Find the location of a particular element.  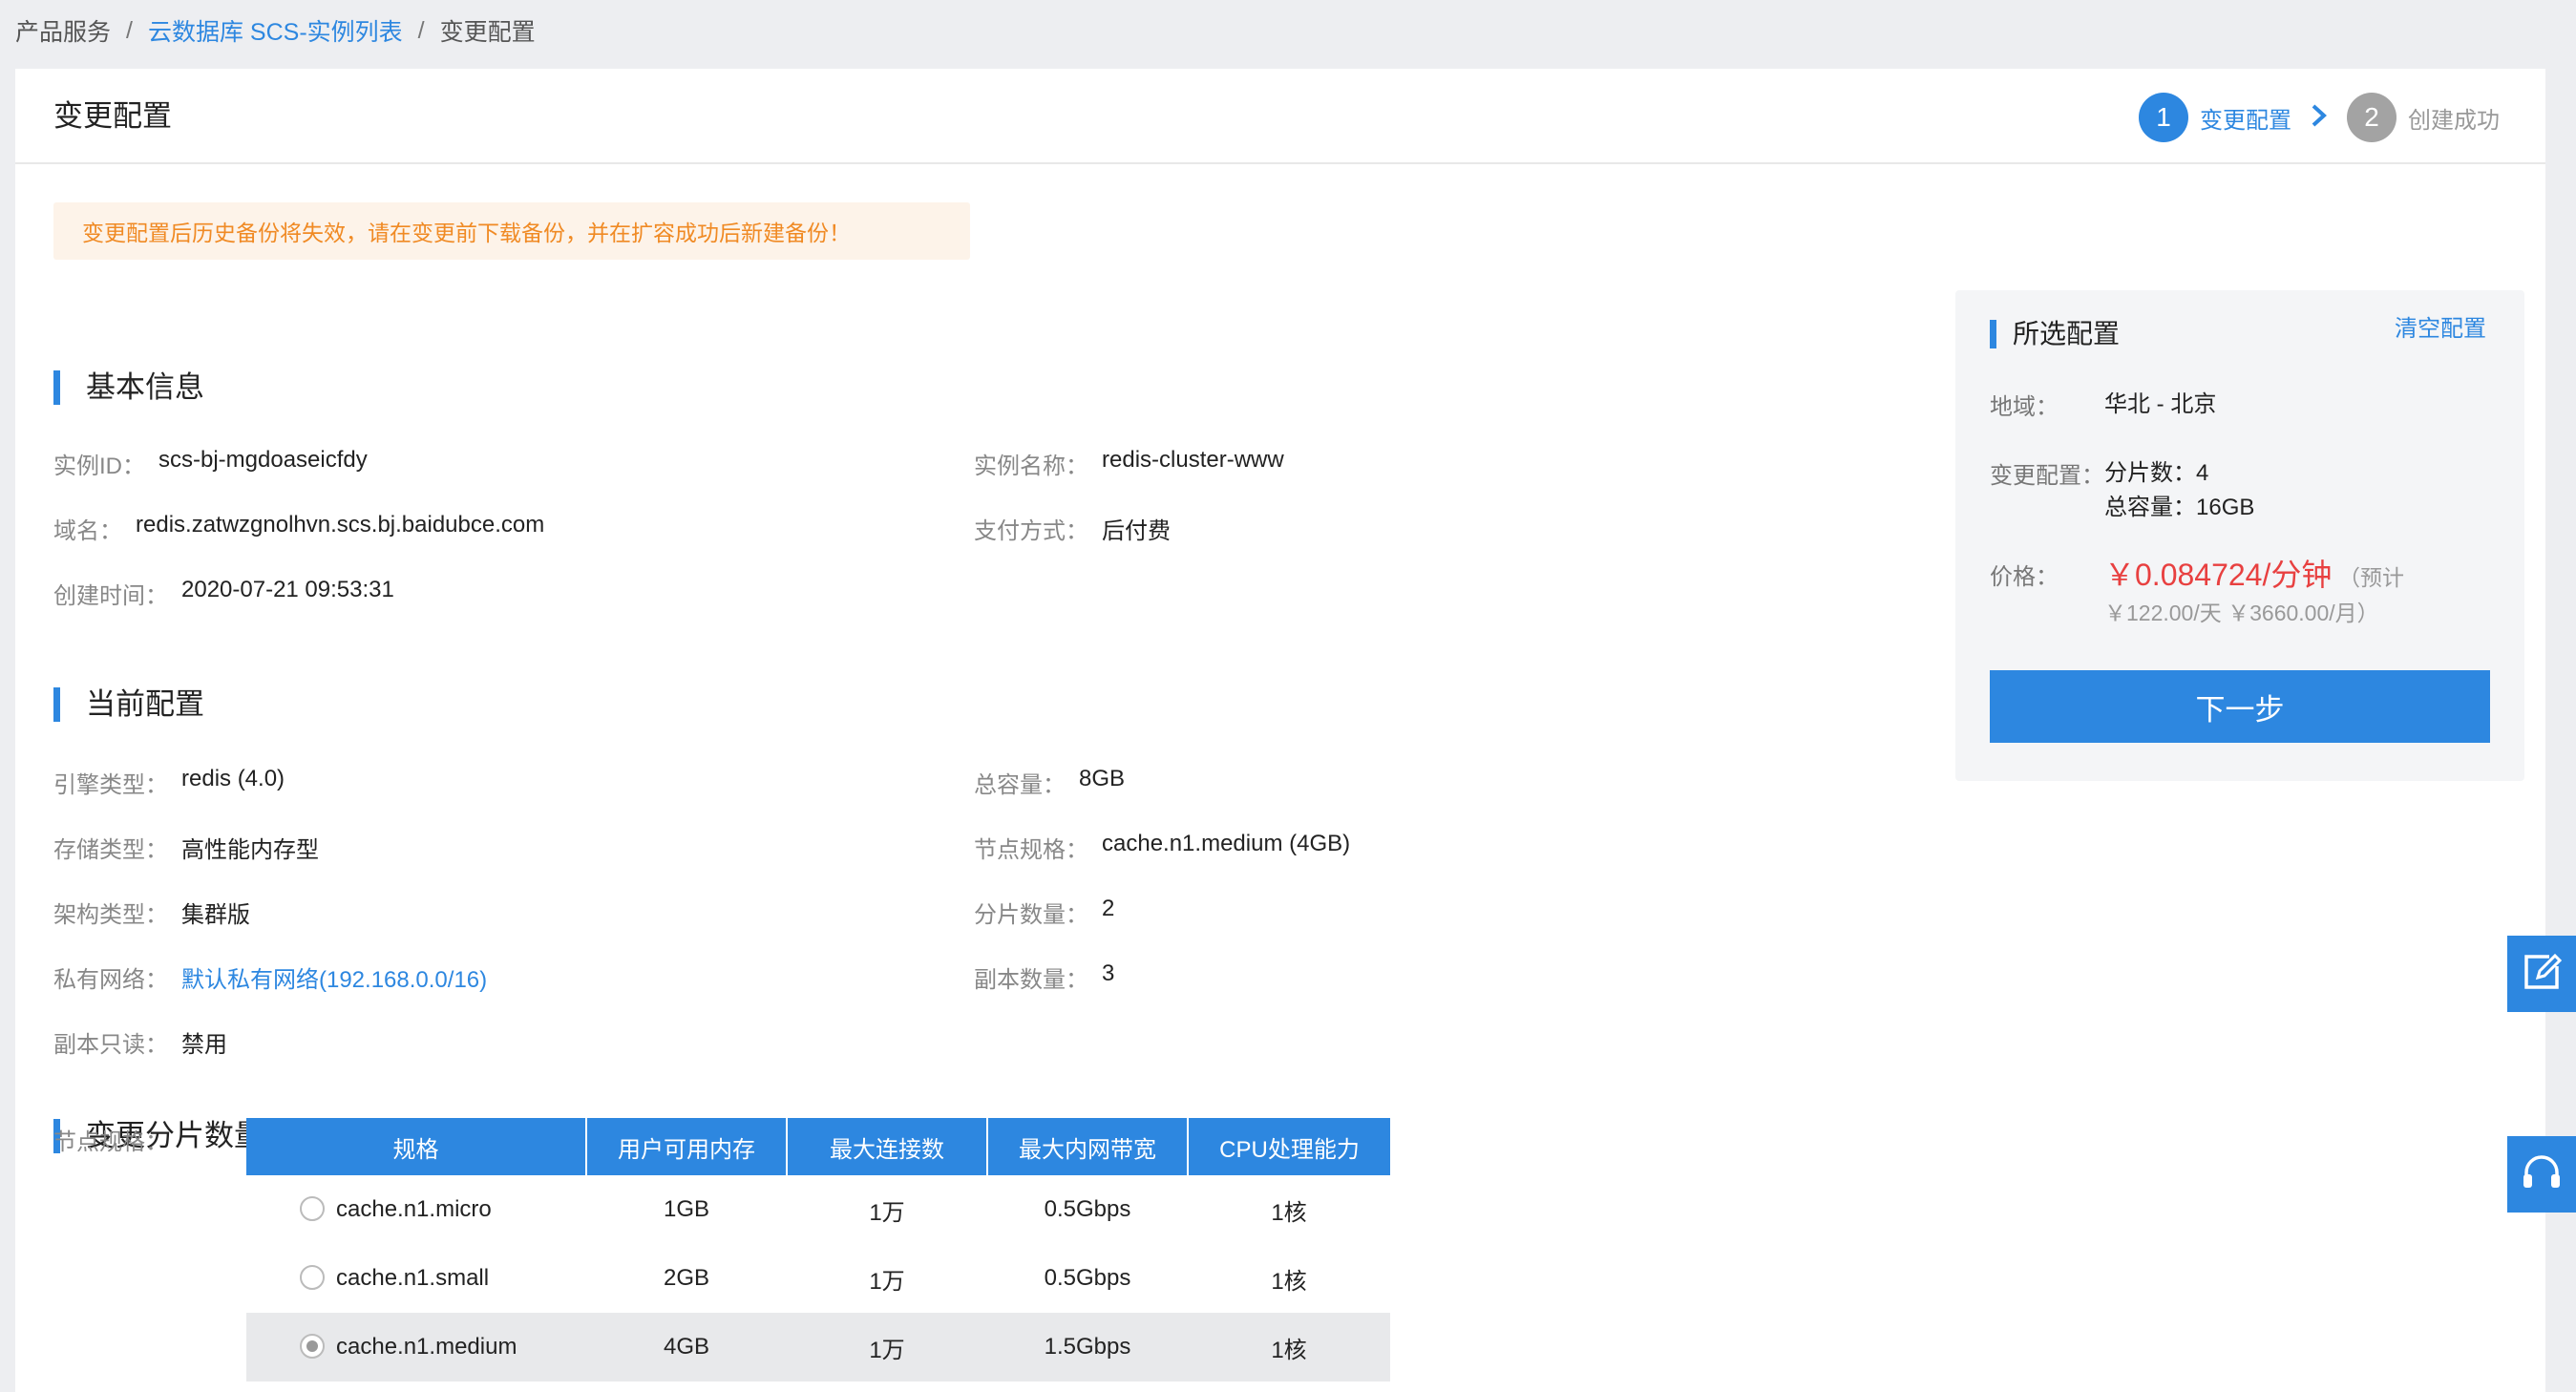

step-2-circle: 2 is located at coordinates (2372, 117).